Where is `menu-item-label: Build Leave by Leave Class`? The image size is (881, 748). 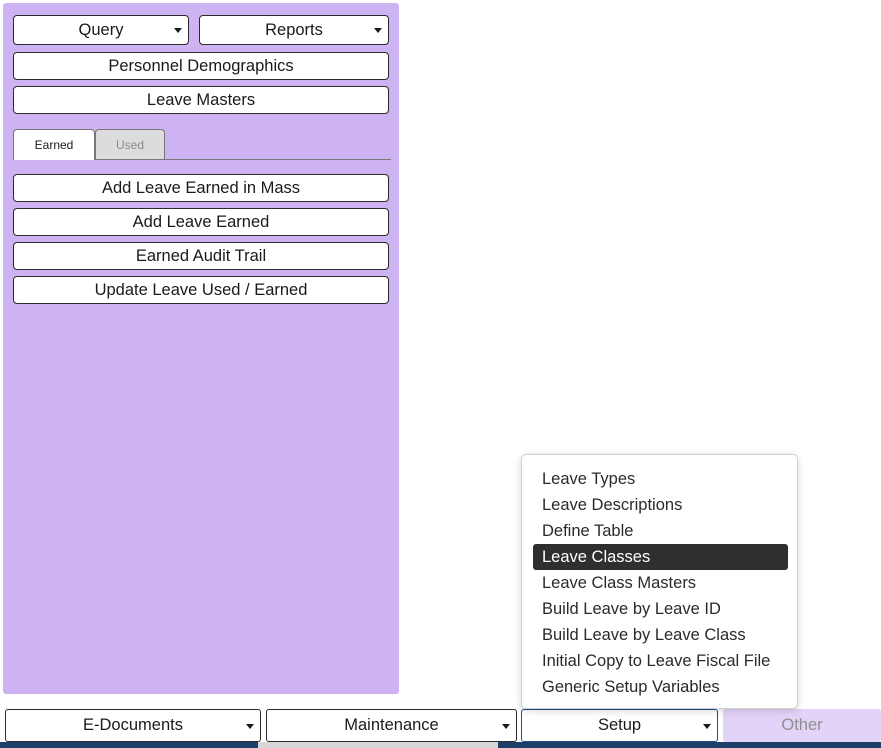
menu-item-label: Build Leave by Leave Class is located at coordinates (644, 634).